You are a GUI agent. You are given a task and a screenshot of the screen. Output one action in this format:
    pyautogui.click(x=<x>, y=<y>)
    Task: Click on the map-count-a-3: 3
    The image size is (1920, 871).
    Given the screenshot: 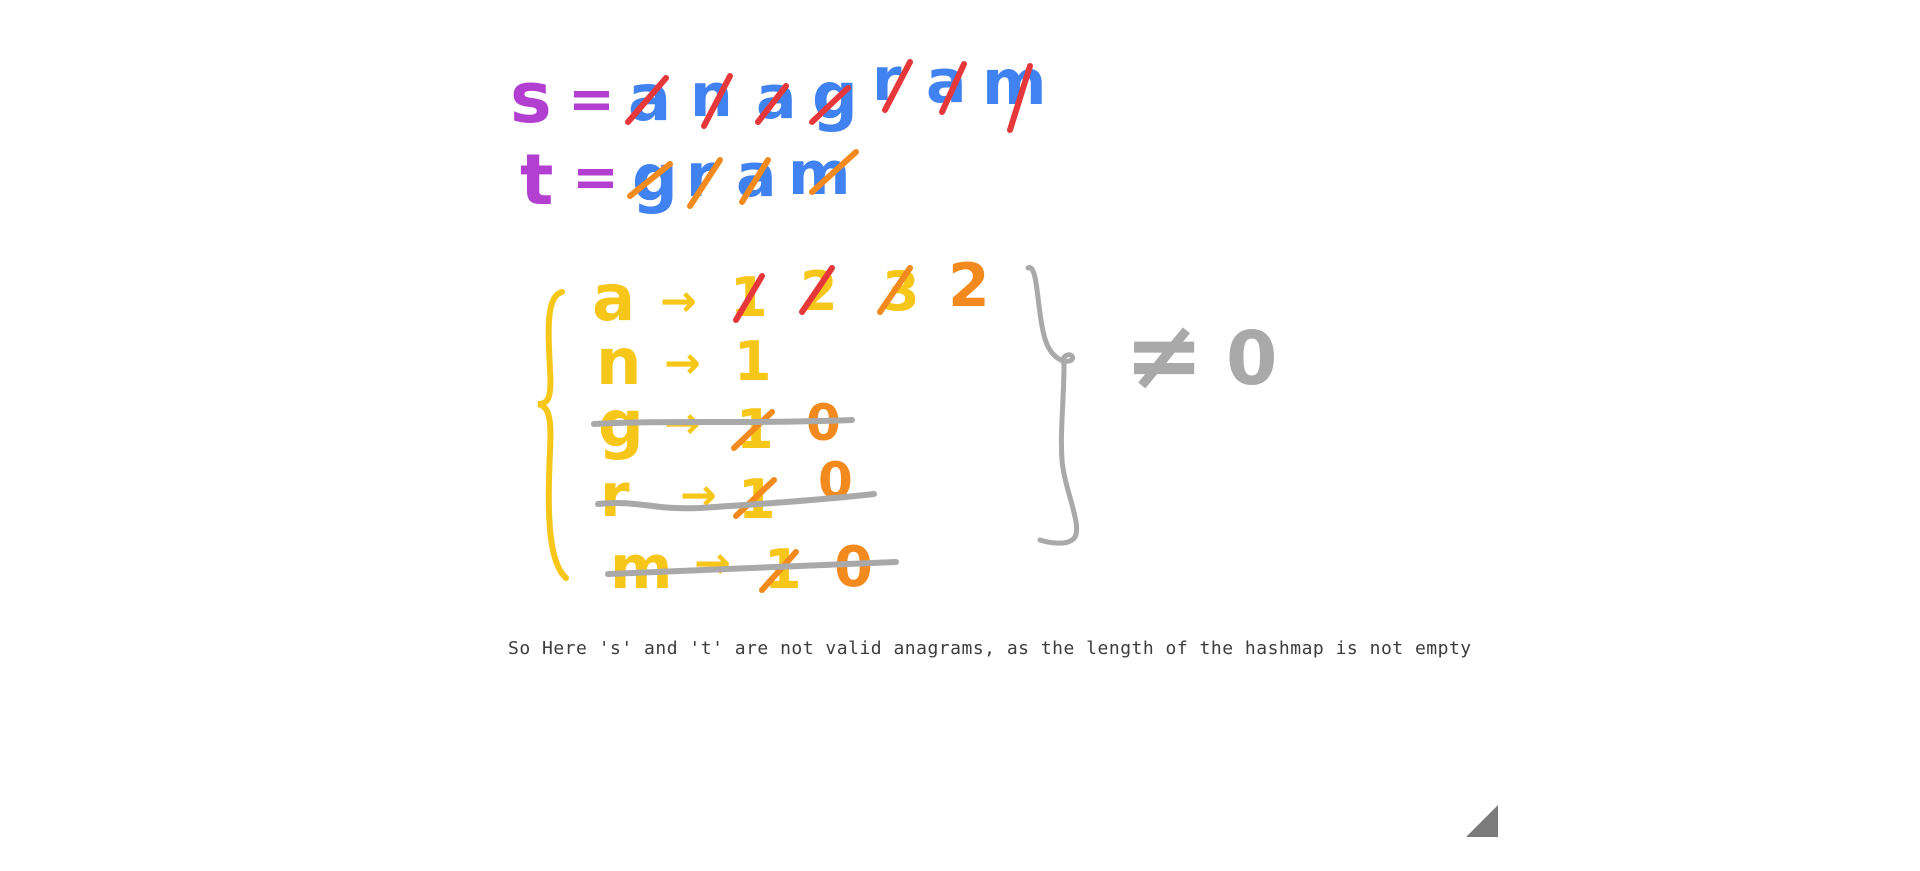 What is the action you would take?
    pyautogui.click(x=901, y=291)
    